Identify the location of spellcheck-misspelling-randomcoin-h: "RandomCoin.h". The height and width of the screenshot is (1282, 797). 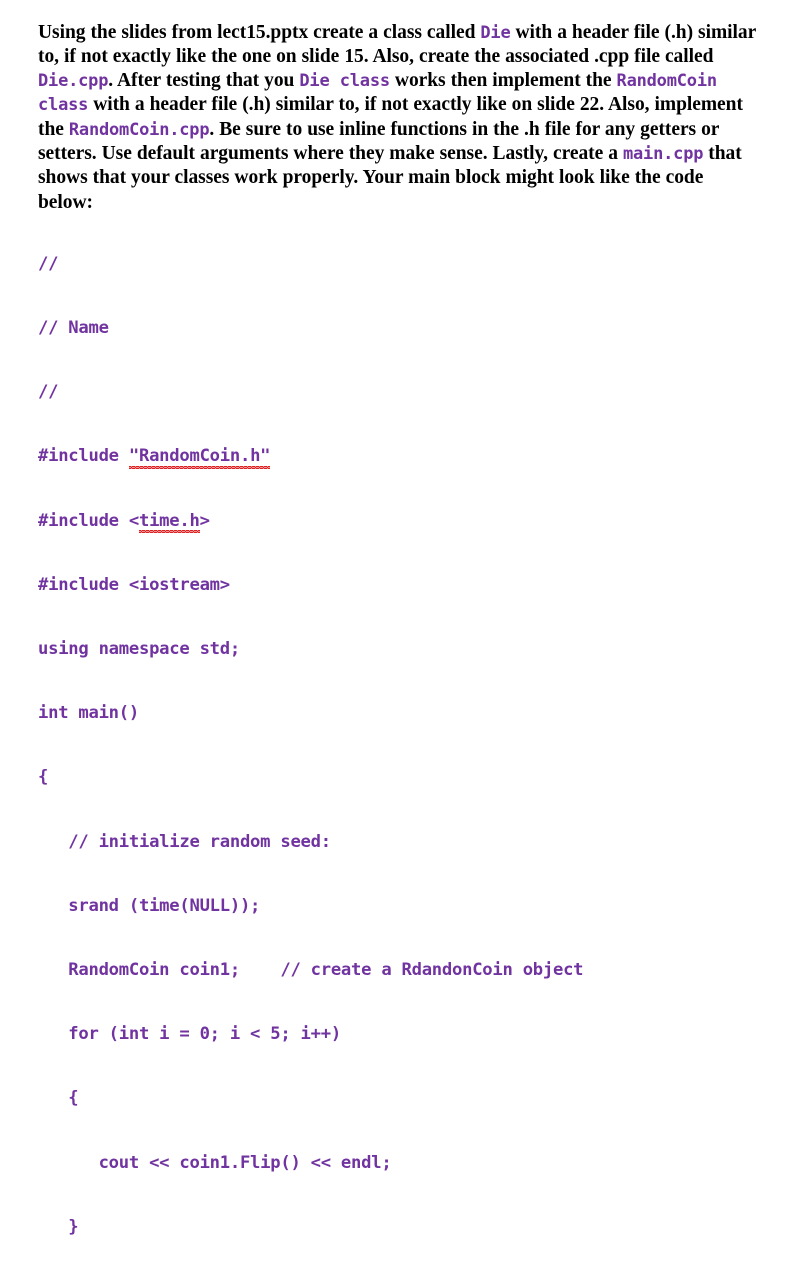
(199, 458).